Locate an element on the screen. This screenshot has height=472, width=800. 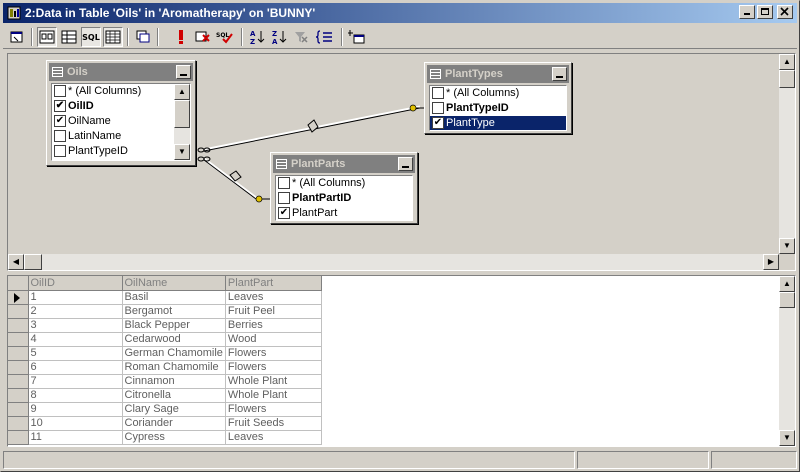
cell-oilname: Cinnamon is located at coordinates (174, 381).